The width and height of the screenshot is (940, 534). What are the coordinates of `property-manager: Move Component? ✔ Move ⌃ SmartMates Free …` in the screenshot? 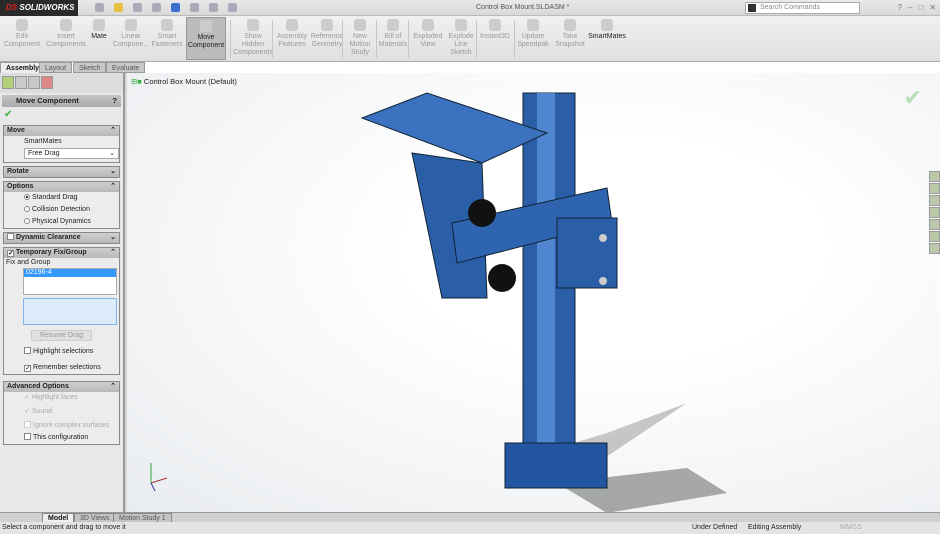 It's located at (62, 292).